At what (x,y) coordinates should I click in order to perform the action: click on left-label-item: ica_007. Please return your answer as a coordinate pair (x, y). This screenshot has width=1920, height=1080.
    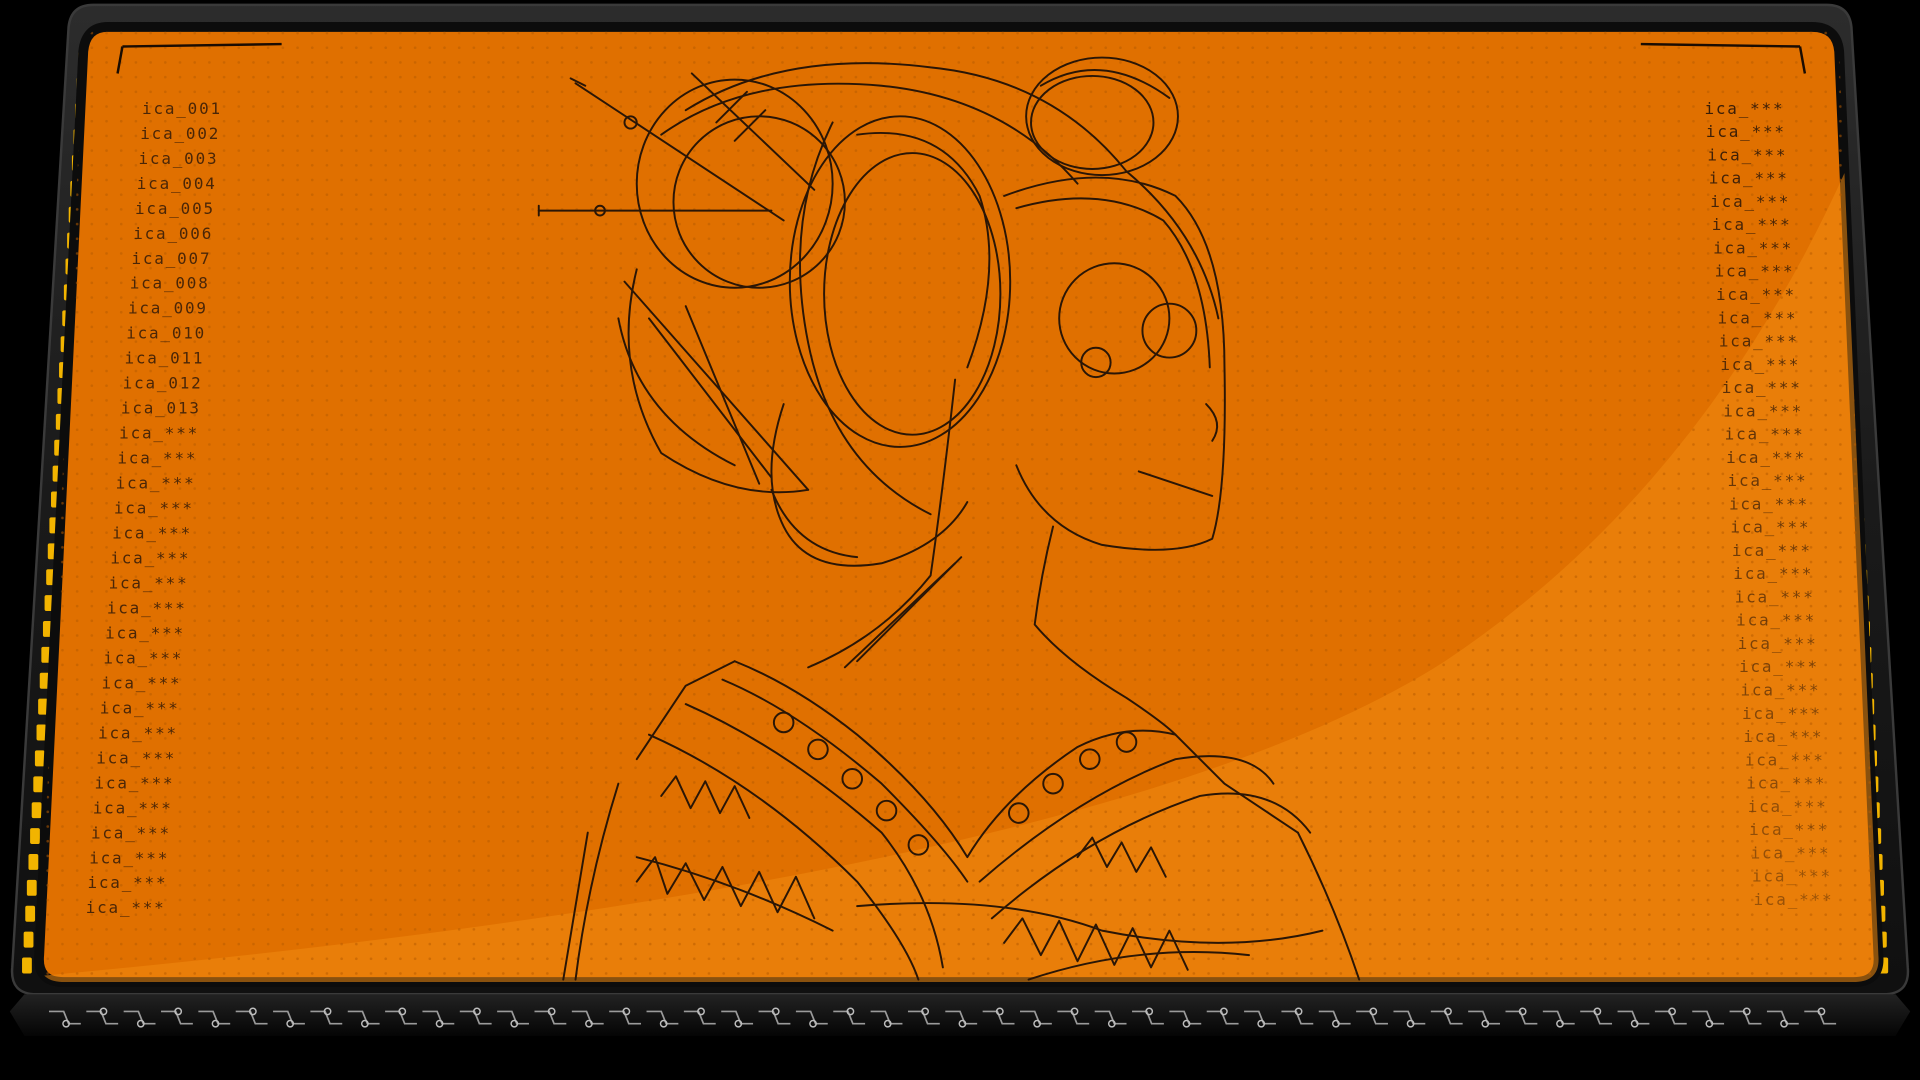
    Looking at the image, I should click on (171, 258).